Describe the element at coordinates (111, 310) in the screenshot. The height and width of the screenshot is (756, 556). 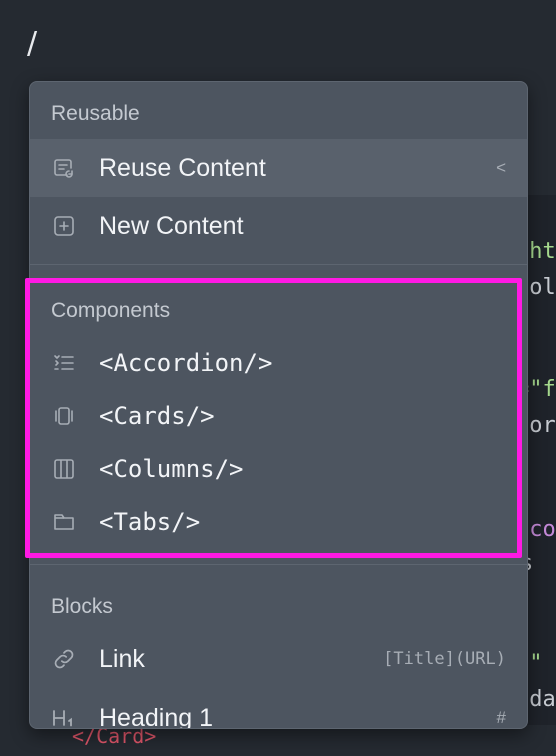
I see `section-label-components: Components` at that location.